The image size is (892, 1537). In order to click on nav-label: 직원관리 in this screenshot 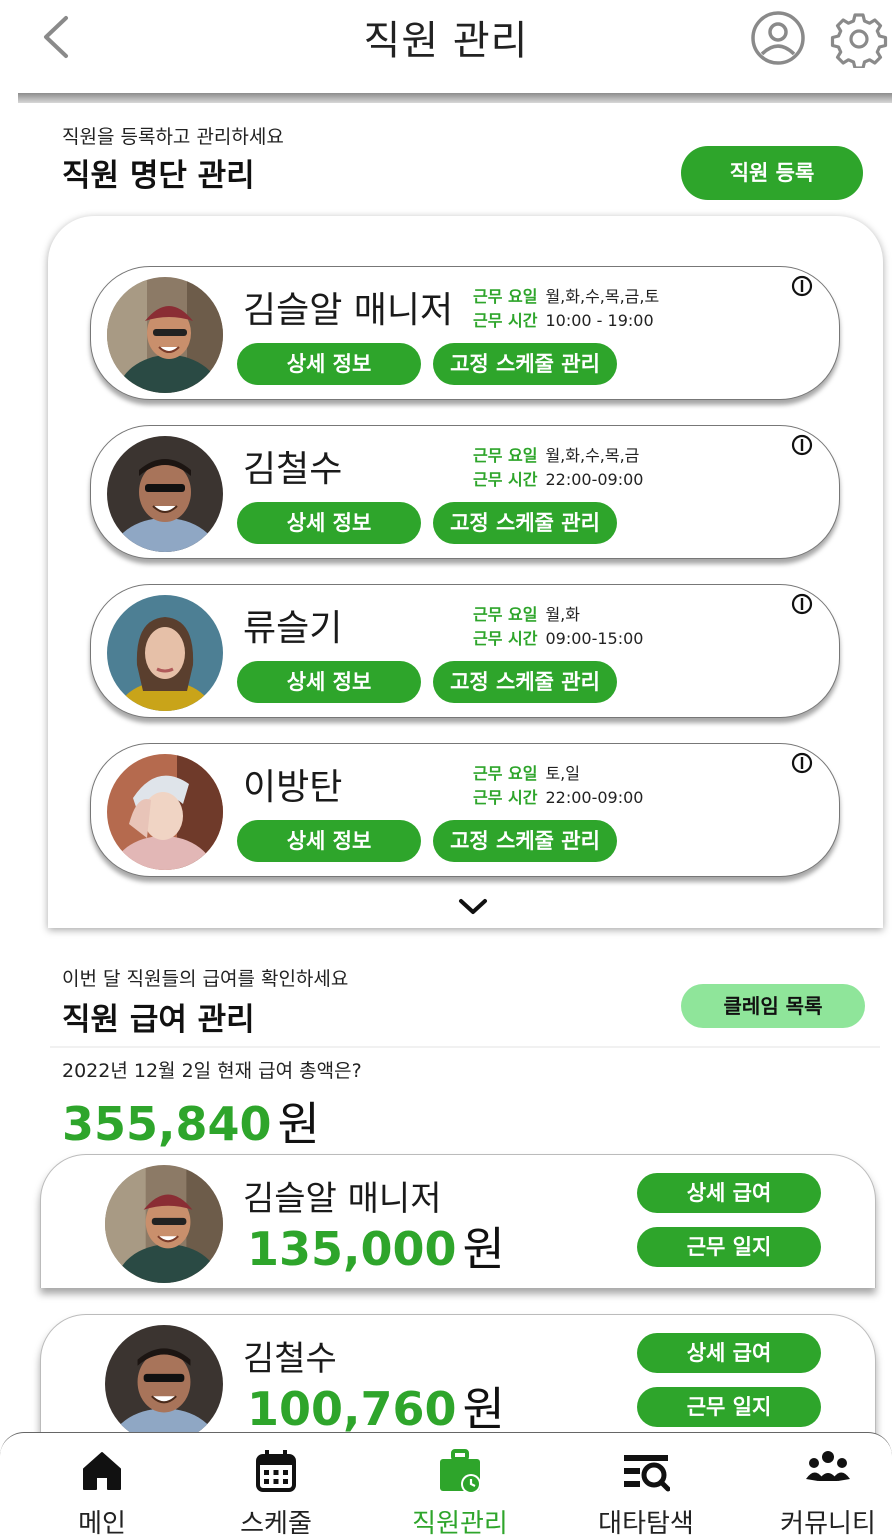, I will do `click(460, 1523)`.